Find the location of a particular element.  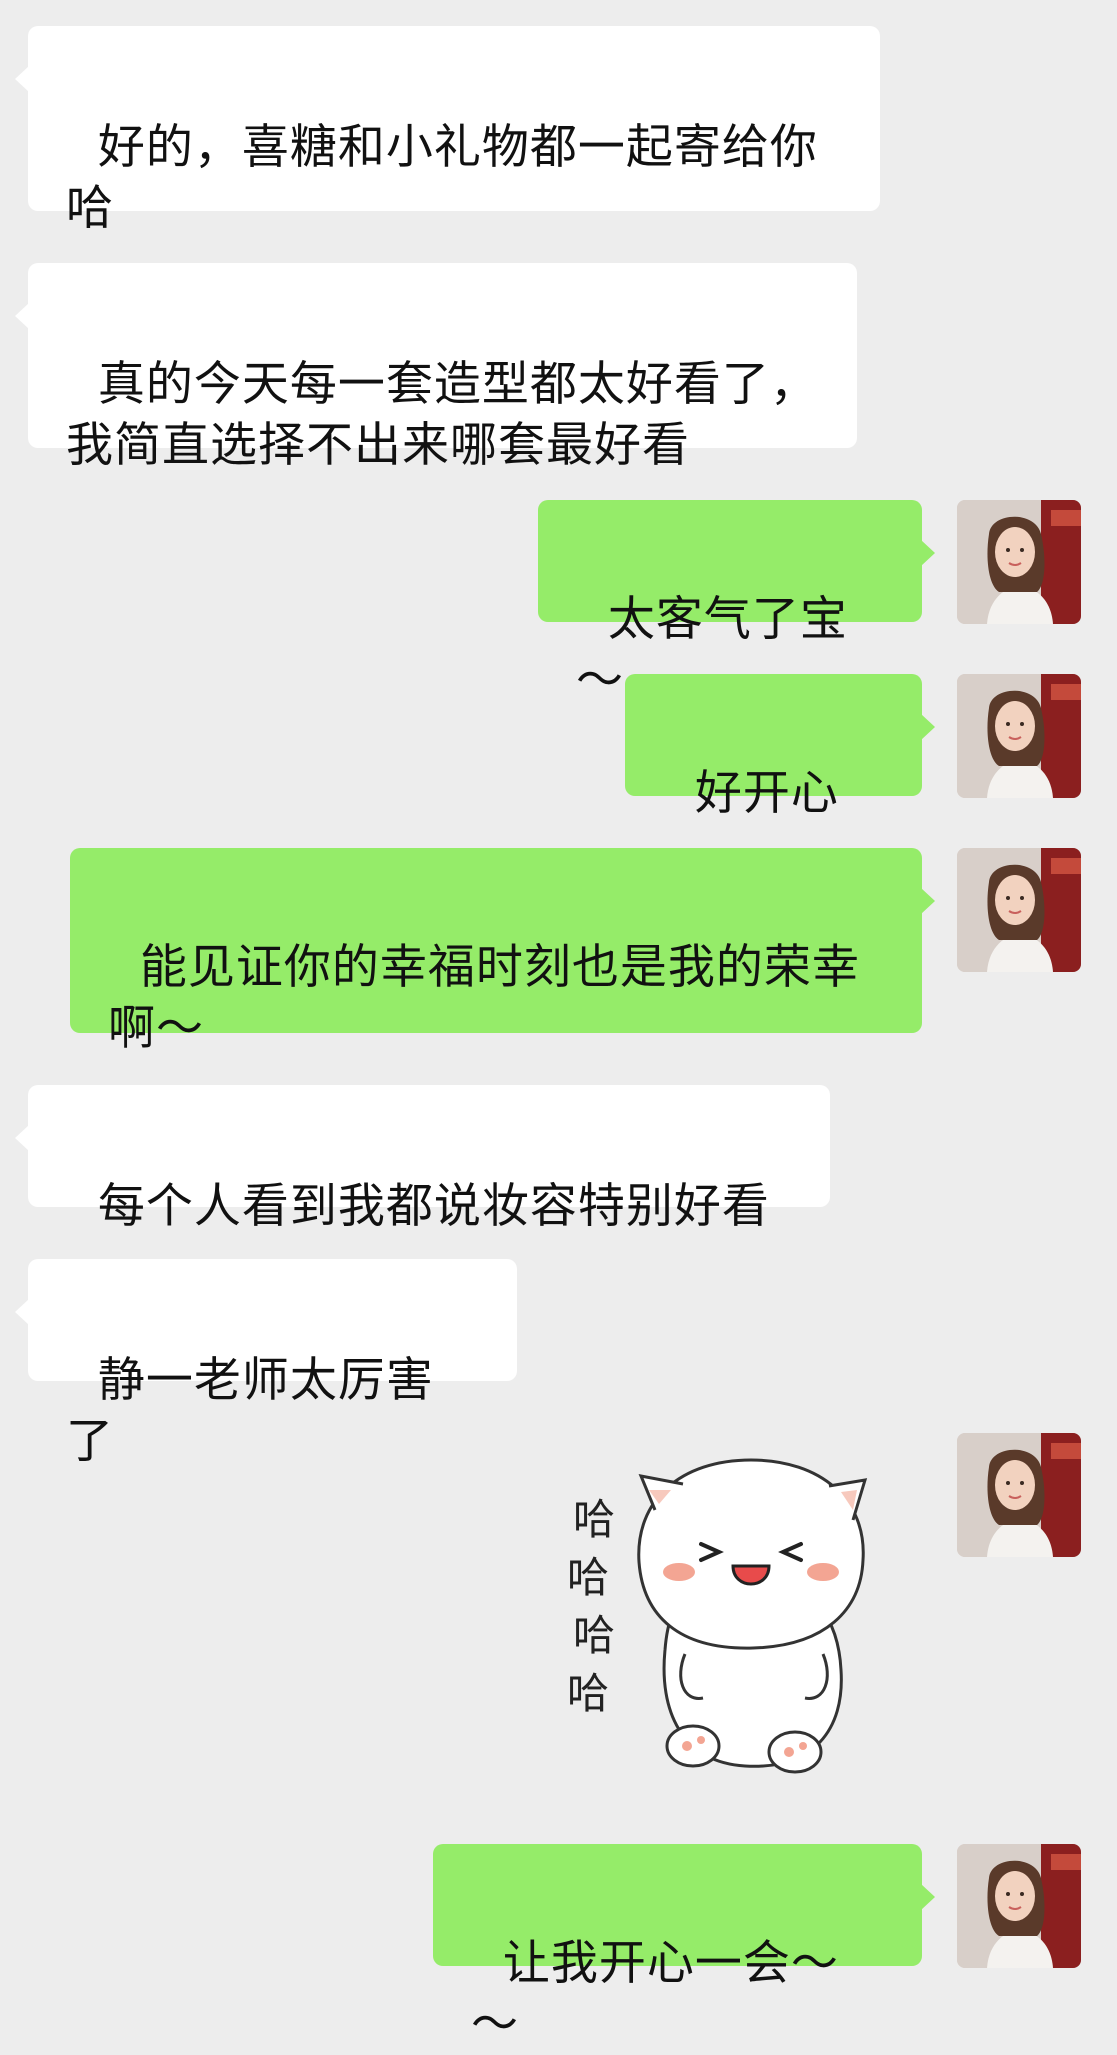

message-text: 真的今天每一套造型都太好看了，我简直选择不出来哪套最好看 is located at coordinates (442, 415).